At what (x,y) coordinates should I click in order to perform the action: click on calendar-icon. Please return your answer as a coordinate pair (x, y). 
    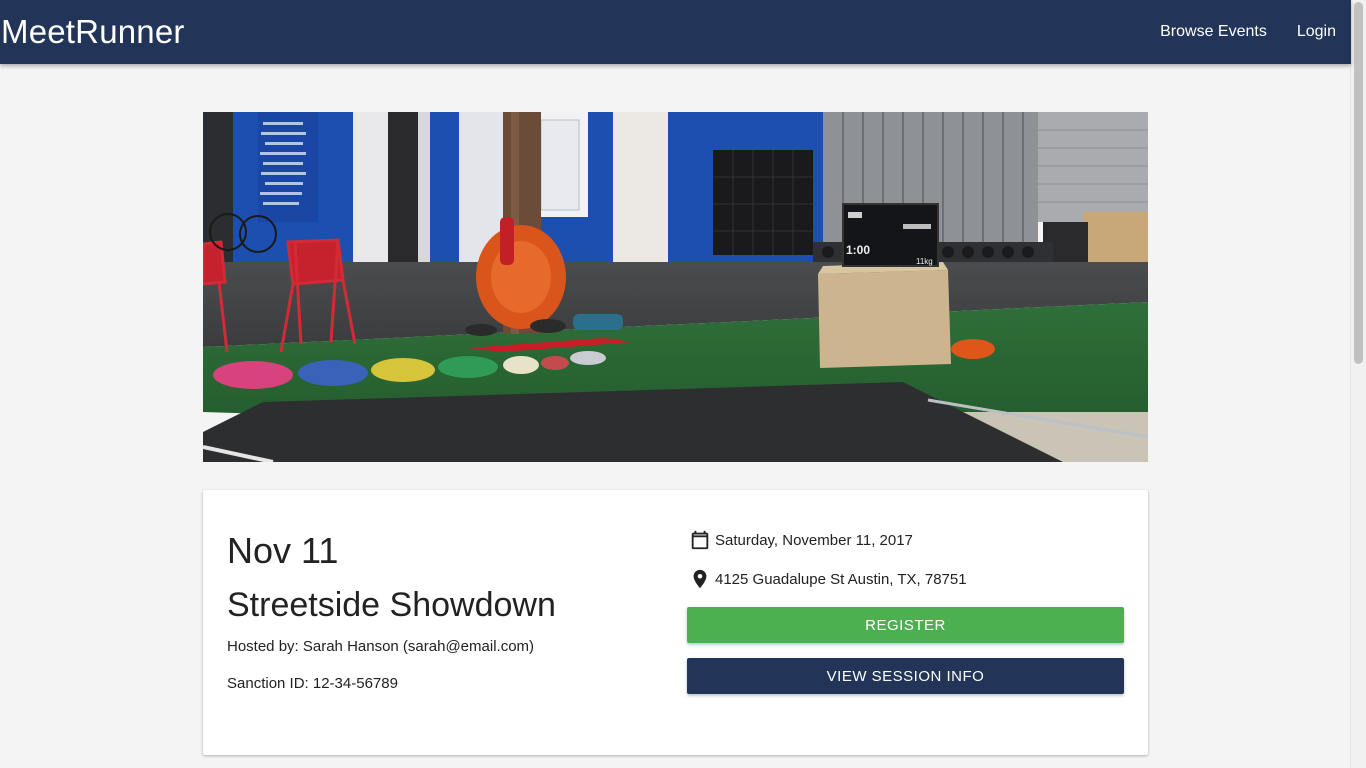
    Looking at the image, I should click on (700, 540).